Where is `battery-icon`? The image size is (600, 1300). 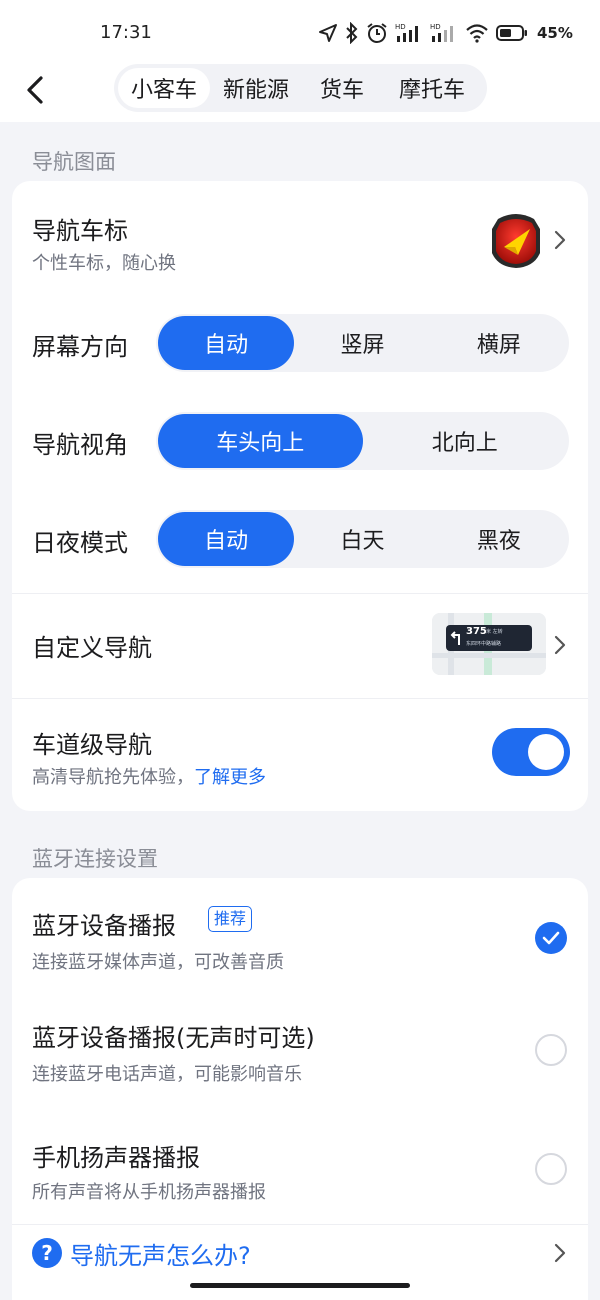
battery-icon is located at coordinates (512, 33).